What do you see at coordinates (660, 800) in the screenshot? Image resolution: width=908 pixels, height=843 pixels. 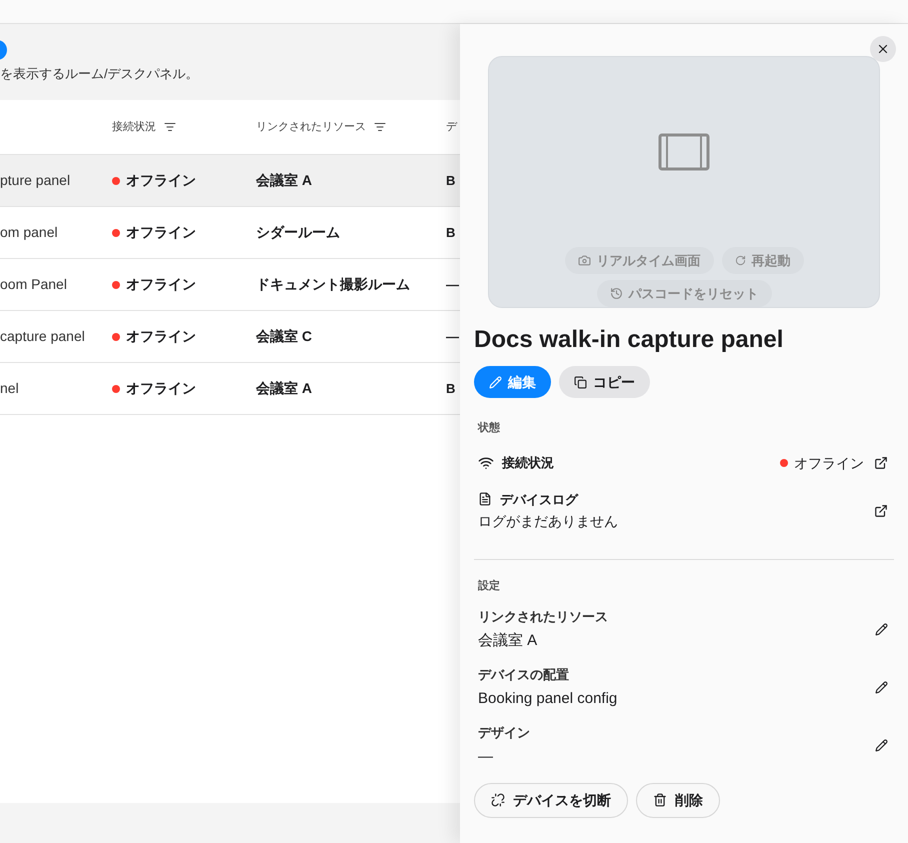 I see `trash-icon` at bounding box center [660, 800].